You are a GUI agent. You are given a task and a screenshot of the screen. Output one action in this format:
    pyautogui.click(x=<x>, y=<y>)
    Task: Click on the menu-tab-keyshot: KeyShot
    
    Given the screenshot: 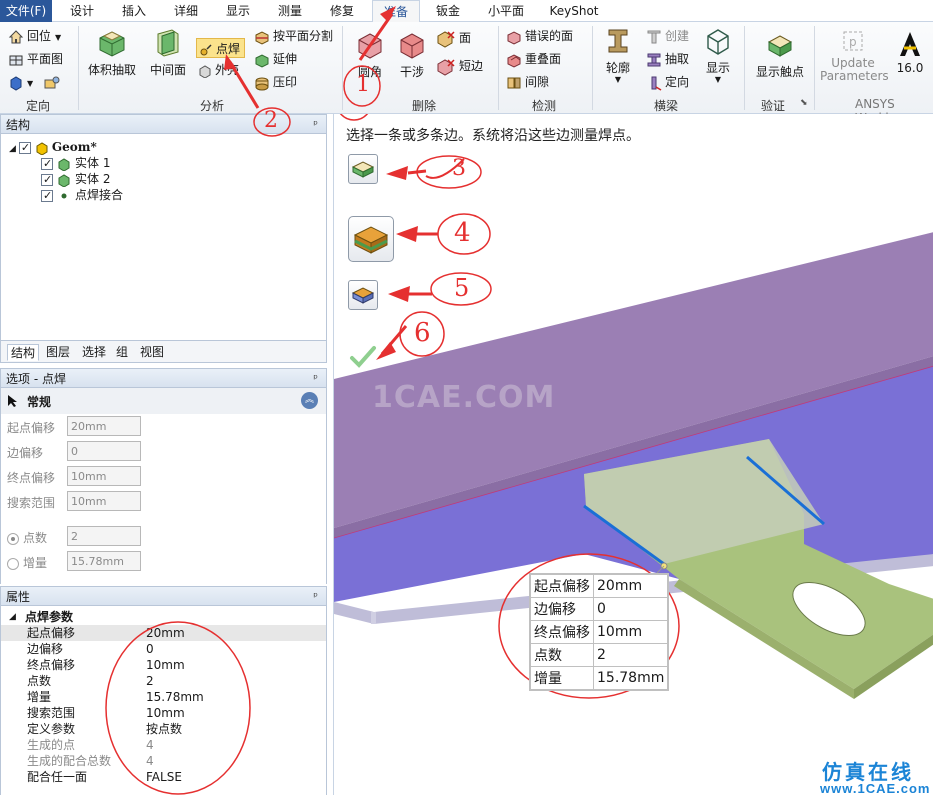 What is the action you would take?
    pyautogui.click(x=574, y=11)
    